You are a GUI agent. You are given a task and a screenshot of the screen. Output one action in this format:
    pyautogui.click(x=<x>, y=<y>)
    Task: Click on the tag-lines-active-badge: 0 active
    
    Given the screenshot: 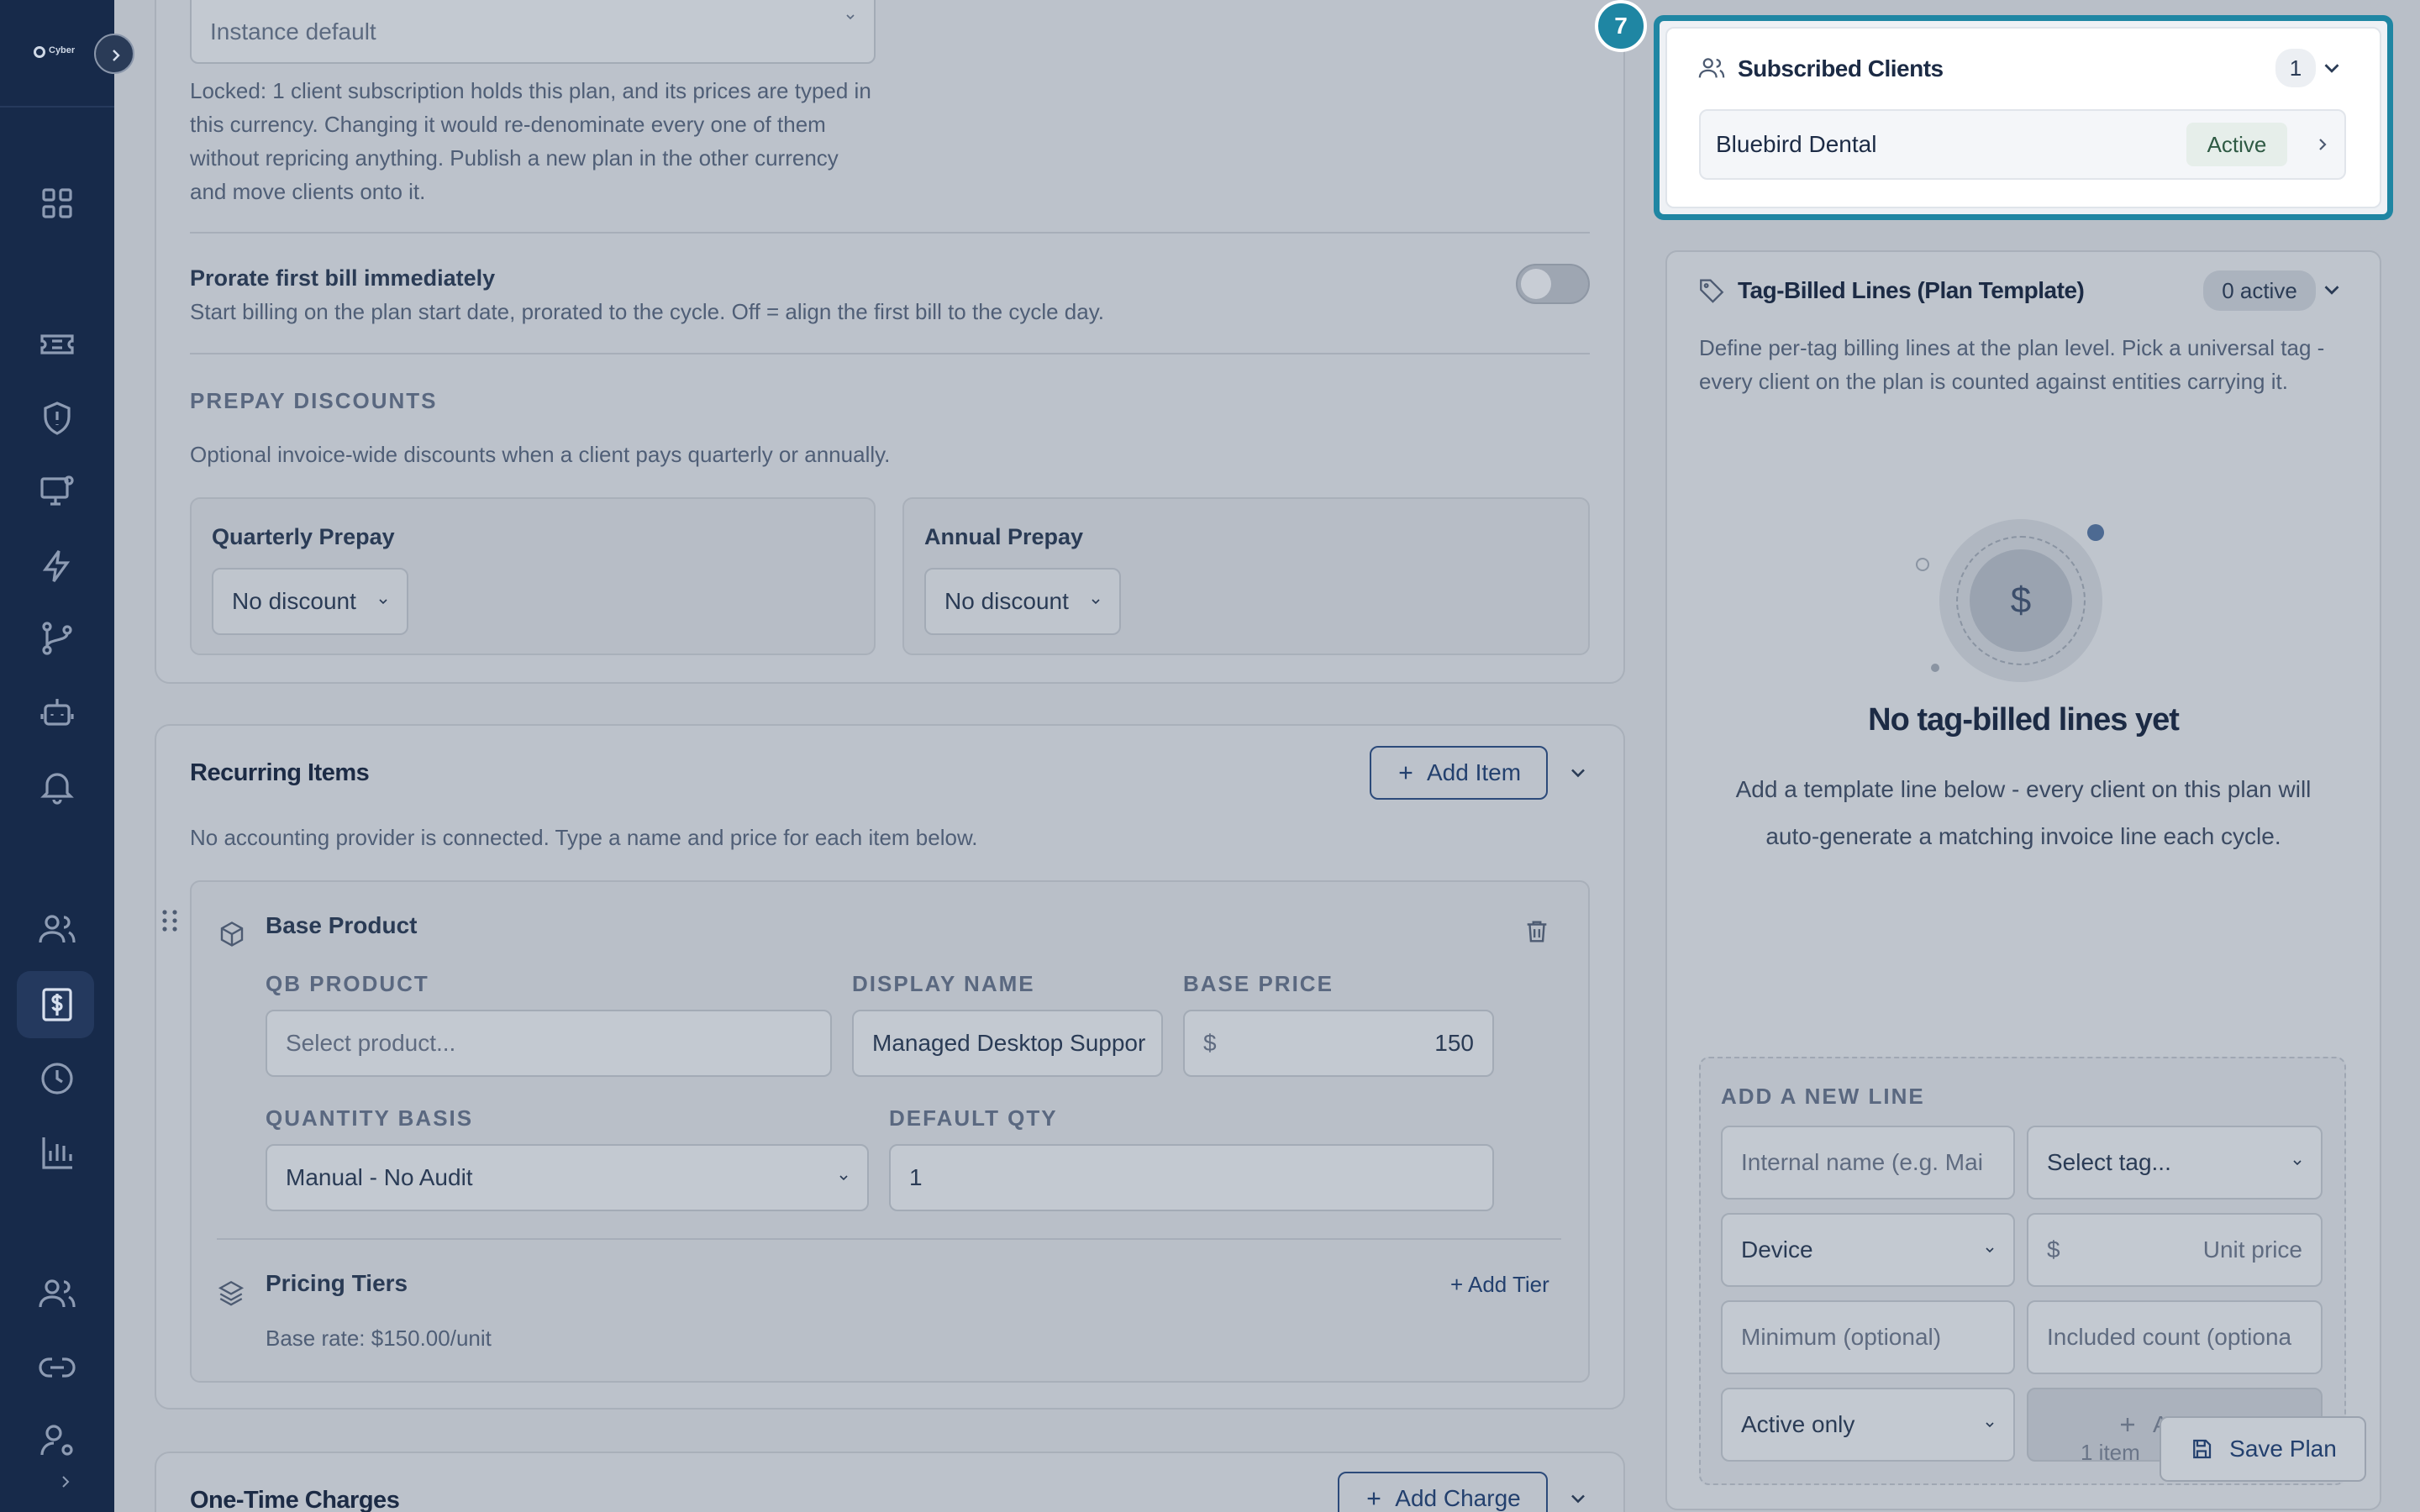 What is the action you would take?
    pyautogui.click(x=2260, y=290)
    